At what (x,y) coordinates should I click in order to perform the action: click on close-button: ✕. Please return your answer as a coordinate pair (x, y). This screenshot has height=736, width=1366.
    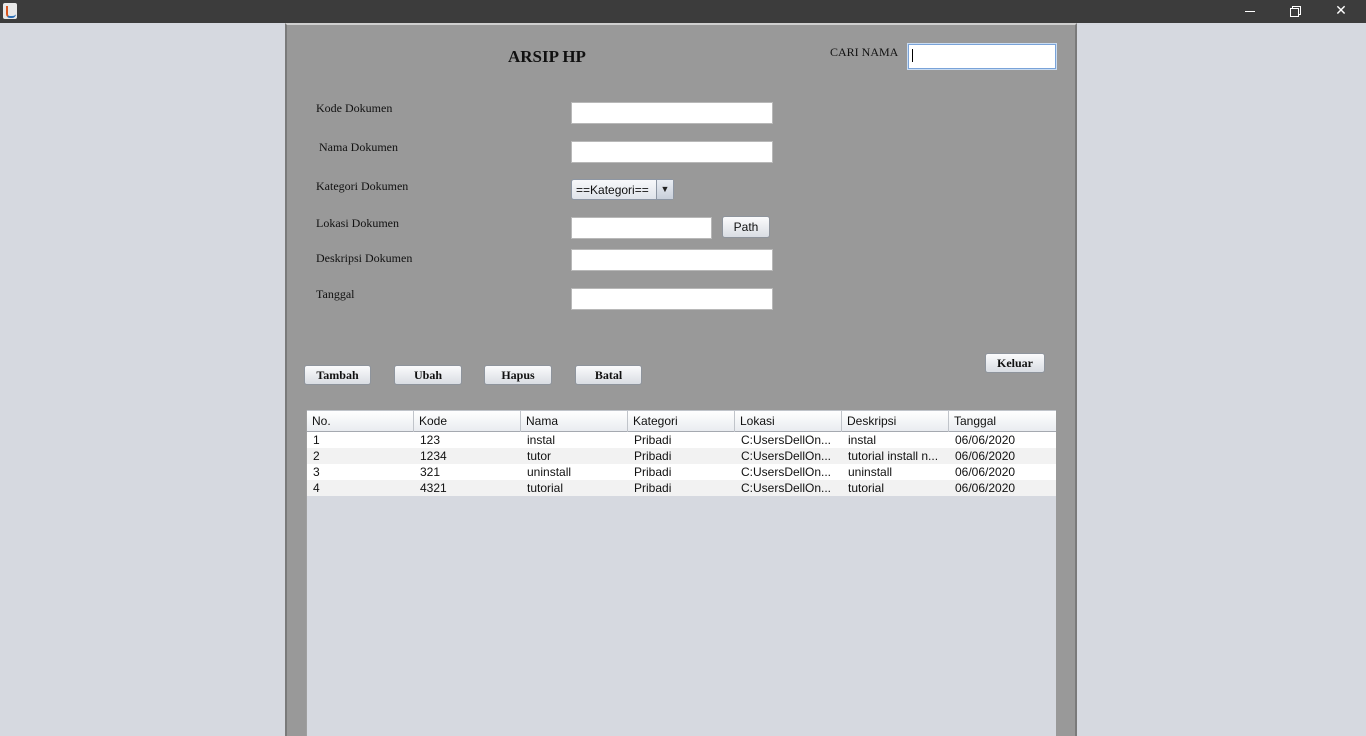
    Looking at the image, I should click on (1341, 11).